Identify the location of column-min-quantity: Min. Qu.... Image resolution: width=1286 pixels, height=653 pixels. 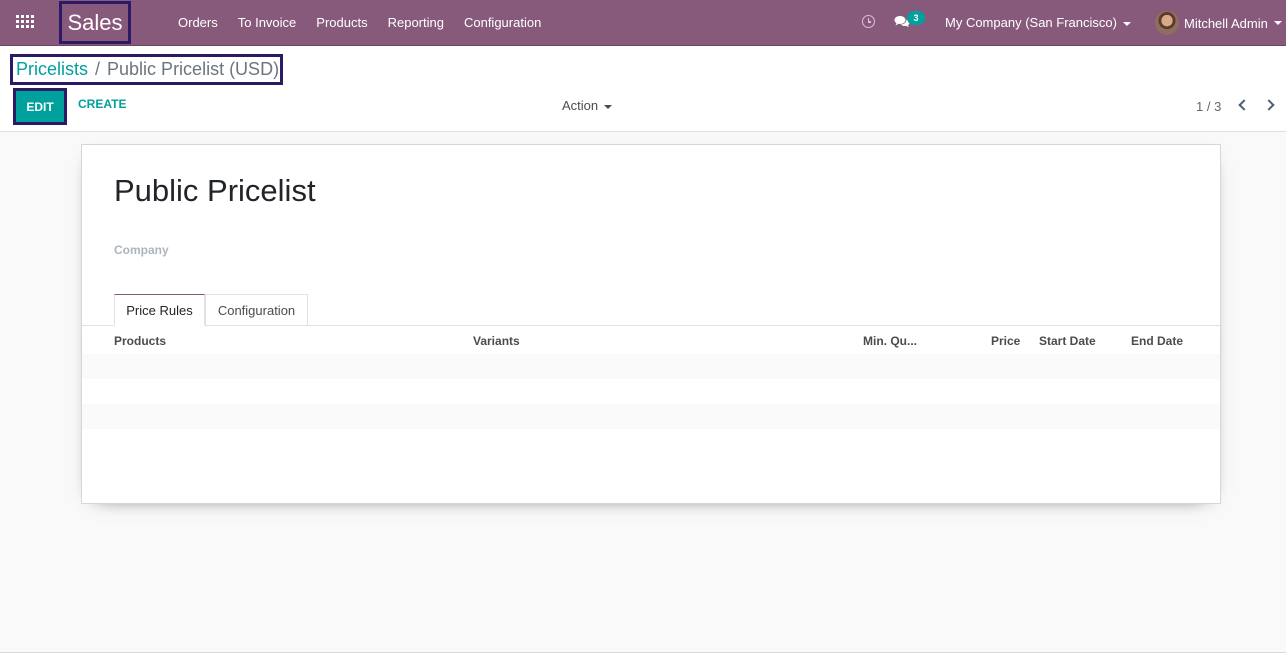
(890, 341).